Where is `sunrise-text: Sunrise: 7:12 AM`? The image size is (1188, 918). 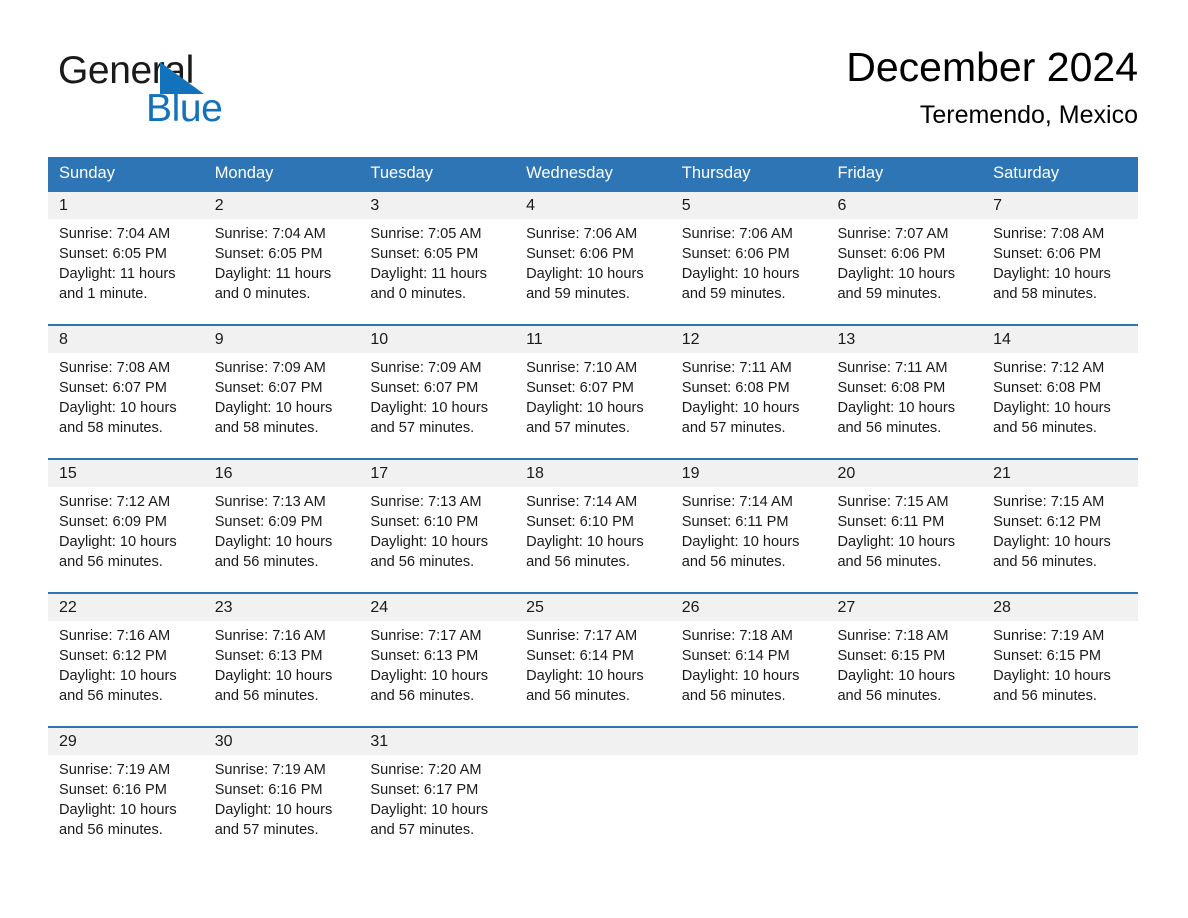
sunrise-text: Sunrise: 7:12 AM is located at coordinates (1049, 368).